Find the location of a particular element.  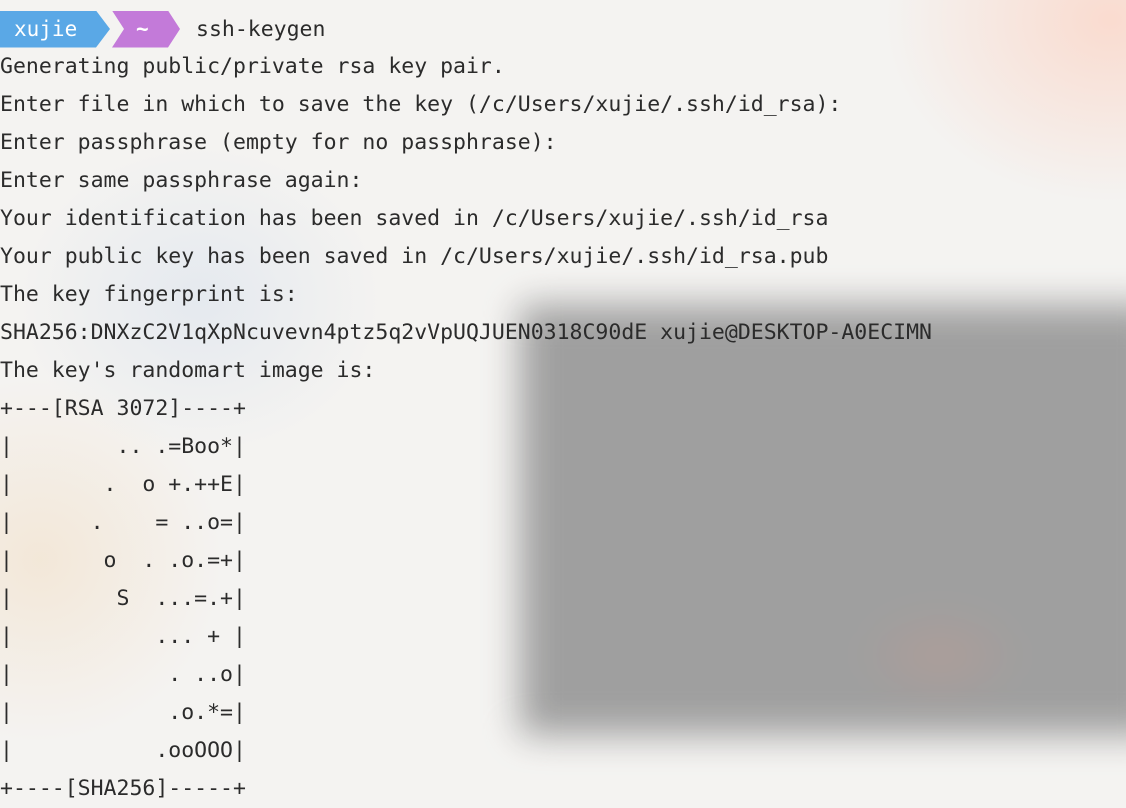

randomart-row: | ... + | is located at coordinates (123, 636).